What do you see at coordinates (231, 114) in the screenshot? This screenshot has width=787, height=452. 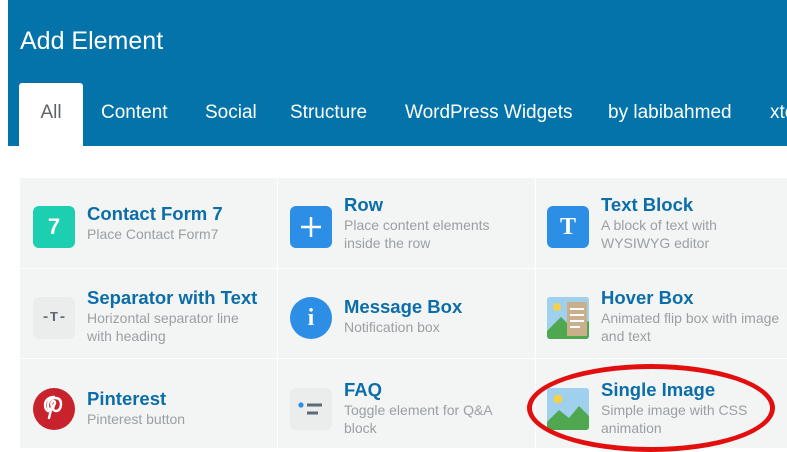 I see `tab-social: Social` at bounding box center [231, 114].